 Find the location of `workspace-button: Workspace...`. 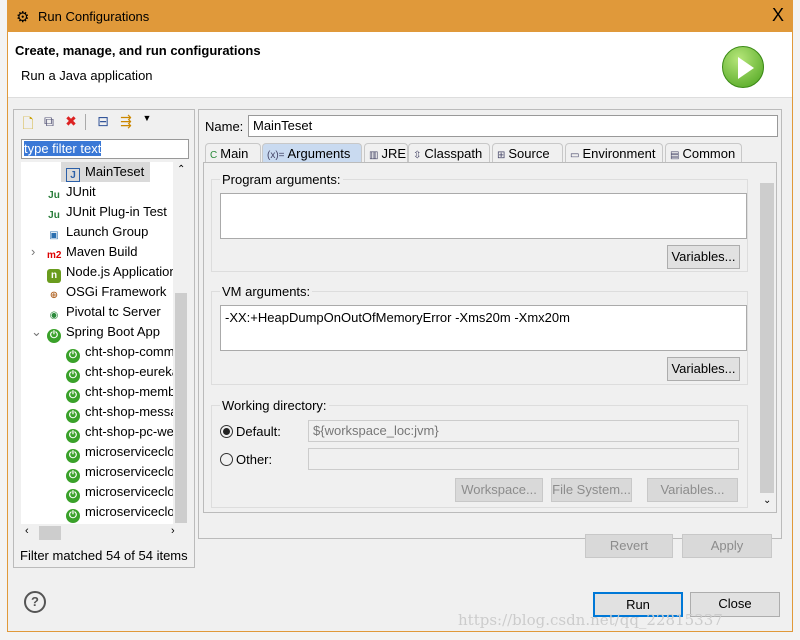

workspace-button: Workspace... is located at coordinates (499, 490).